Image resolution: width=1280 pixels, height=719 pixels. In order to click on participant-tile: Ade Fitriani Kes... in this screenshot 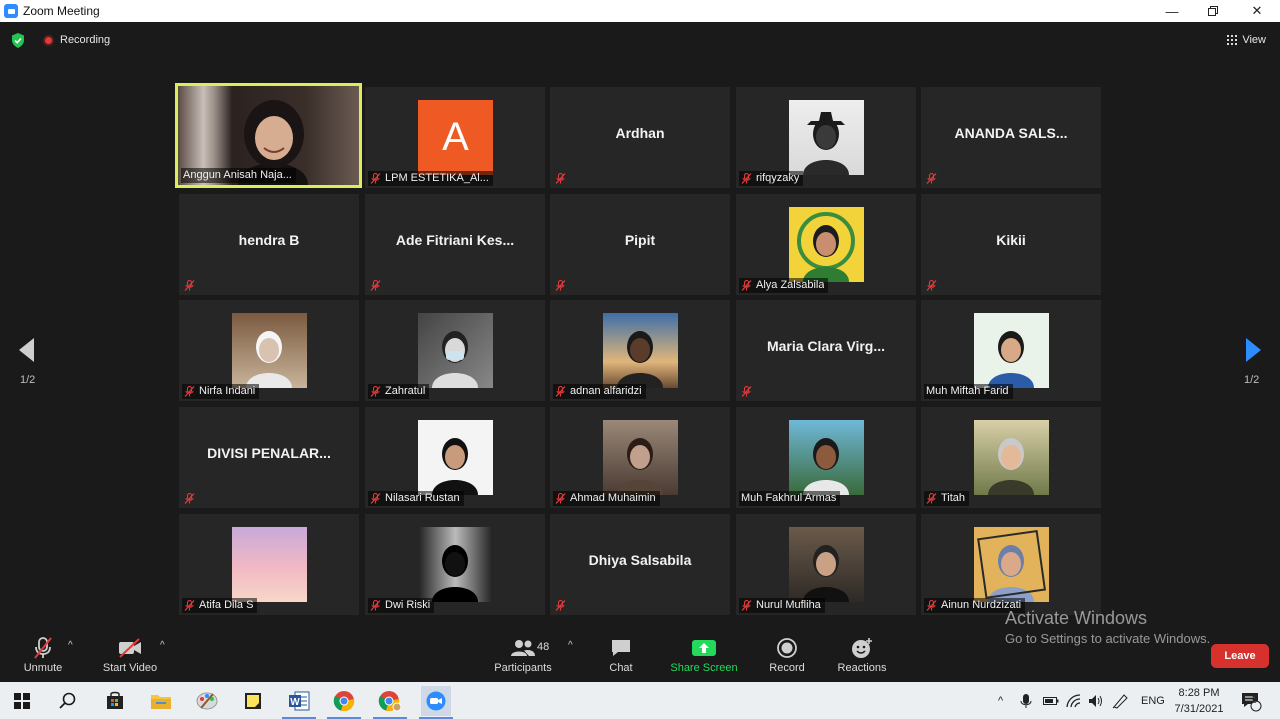, I will do `click(455, 244)`.